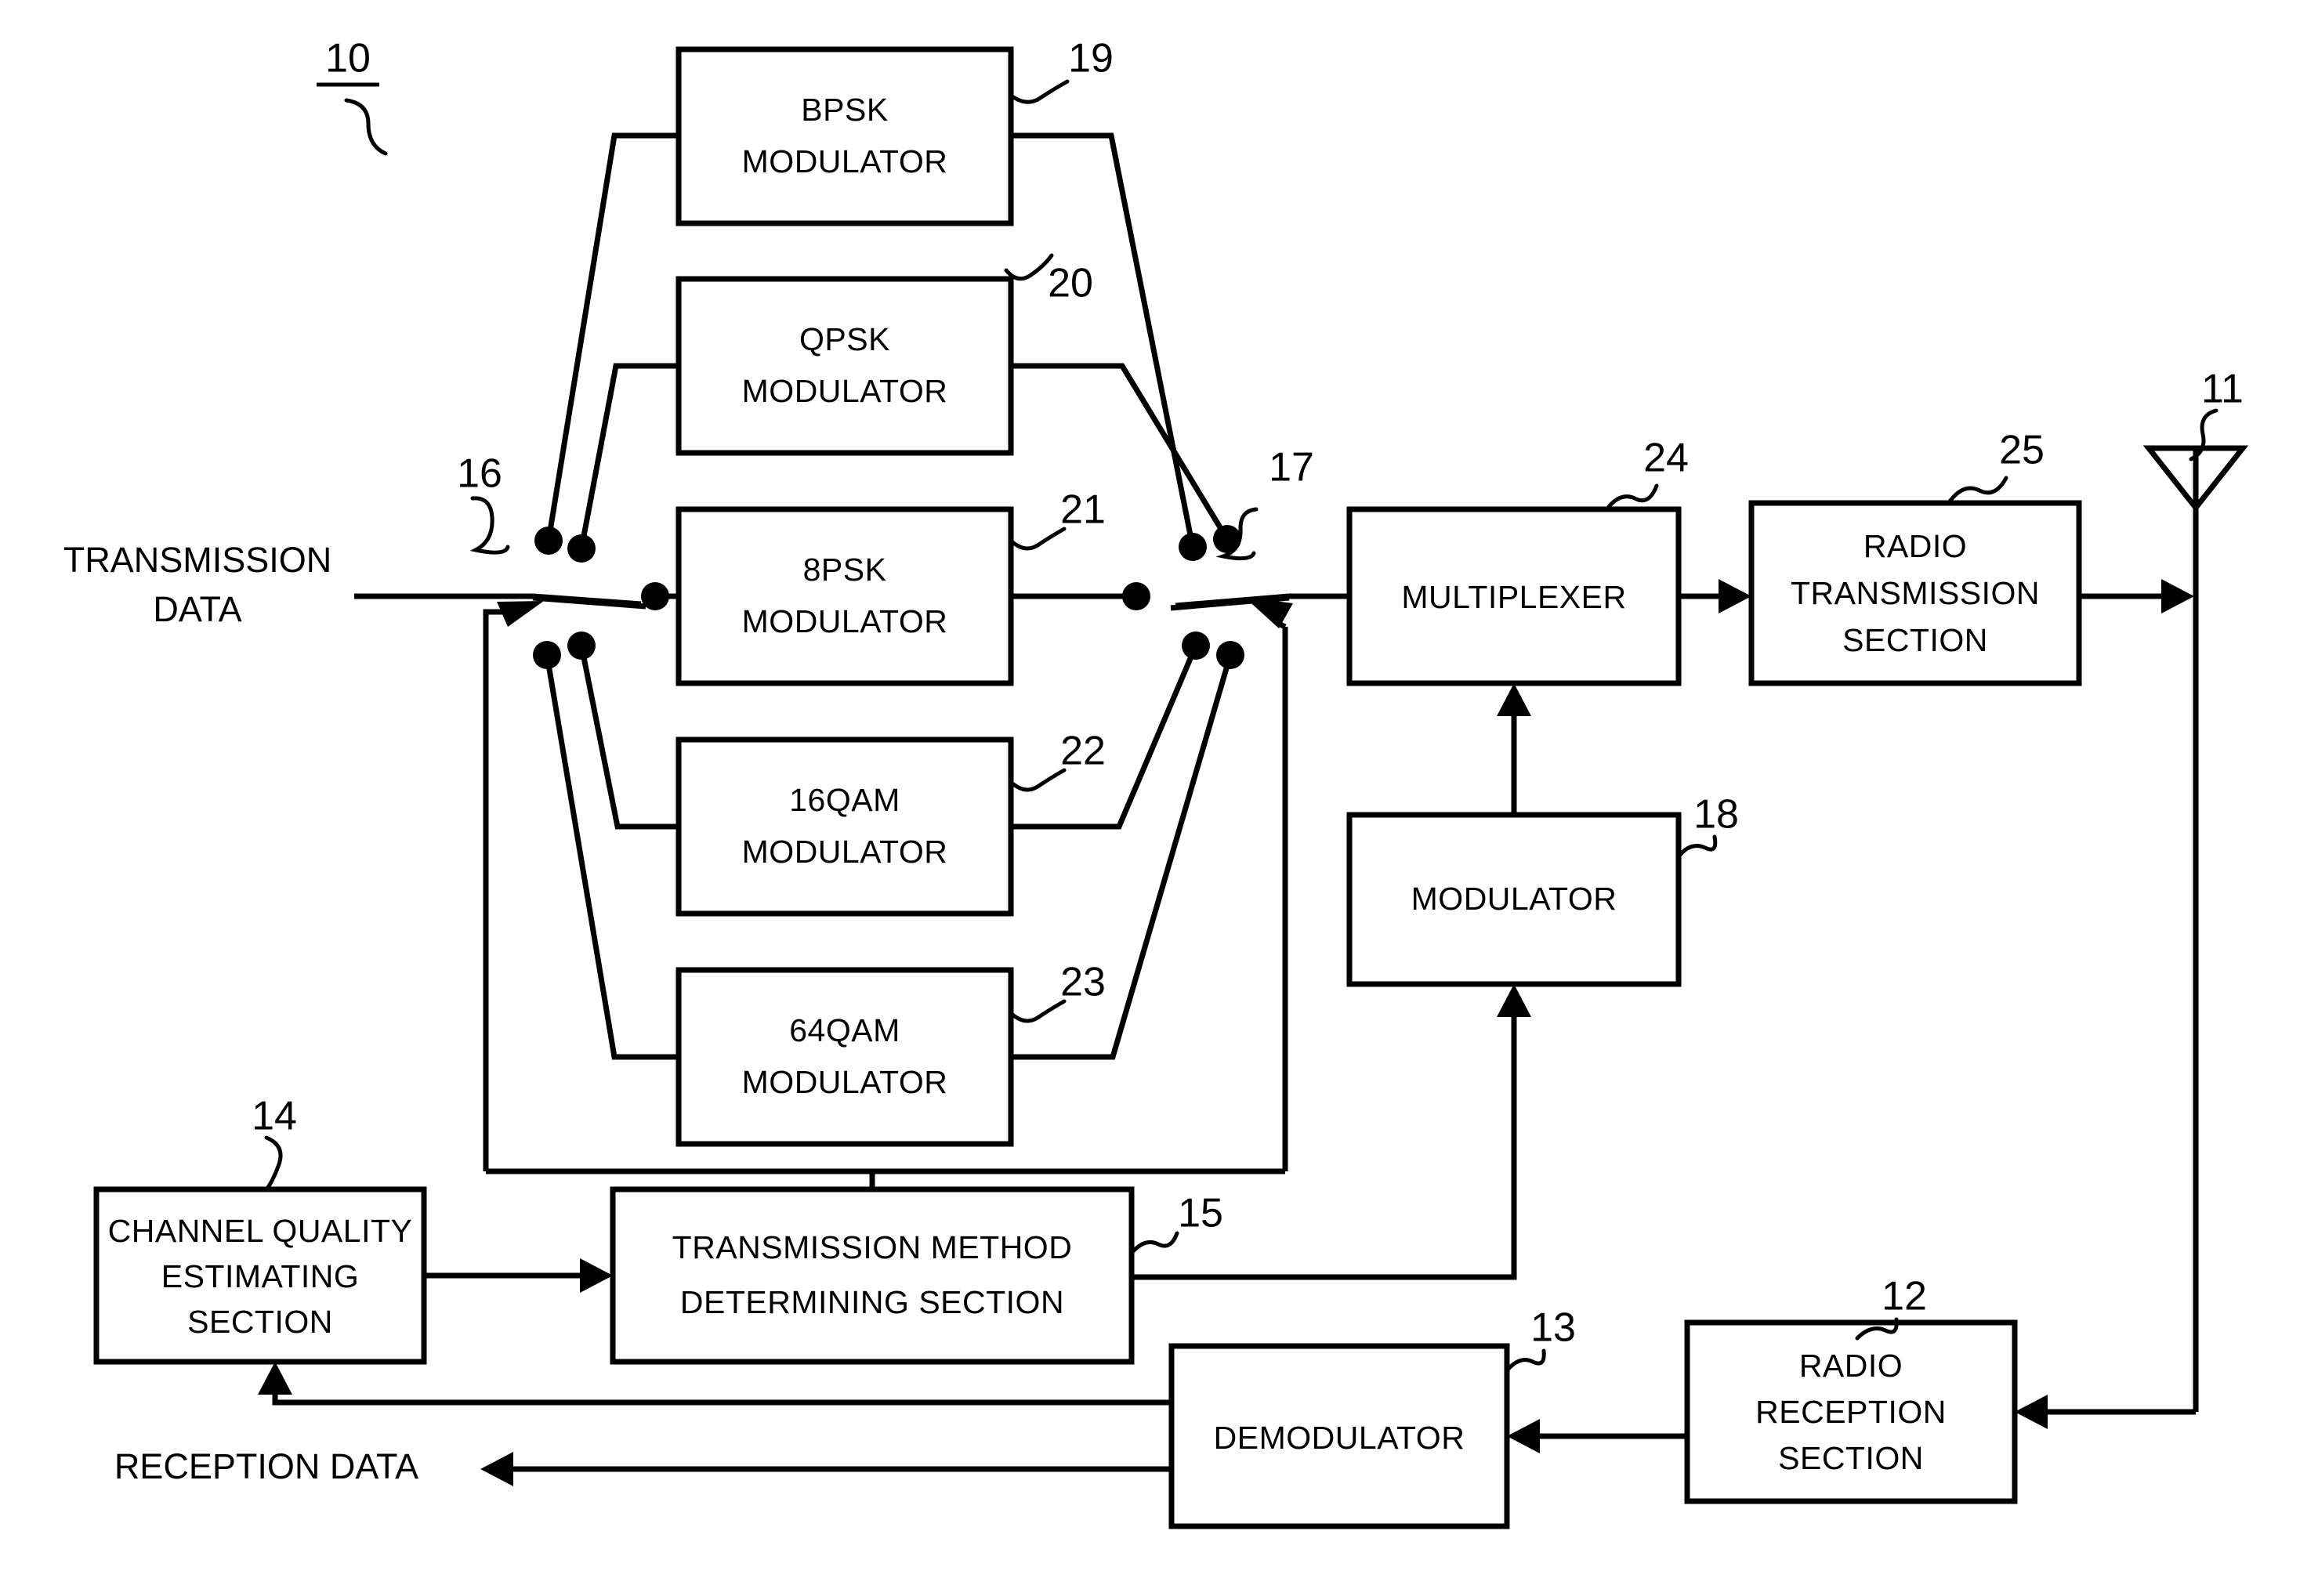 This screenshot has height=1596, width=2318. Describe the element at coordinates (1039, 91) in the screenshot. I see `ref-19-leader` at that location.